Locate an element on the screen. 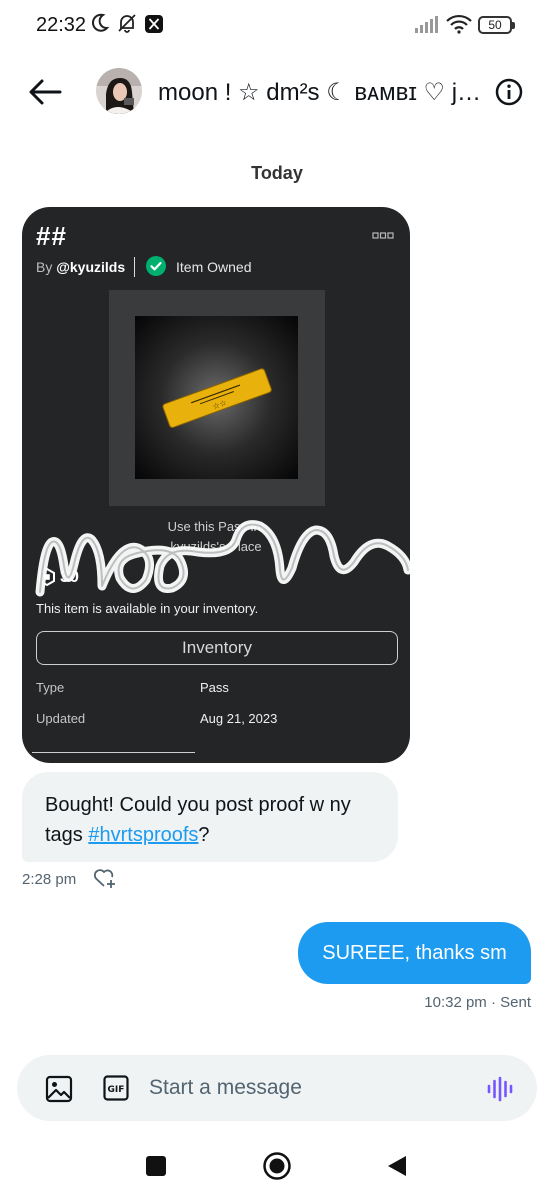 The width and height of the screenshot is (554, 1200). image-icon is located at coordinates (59, 1089).